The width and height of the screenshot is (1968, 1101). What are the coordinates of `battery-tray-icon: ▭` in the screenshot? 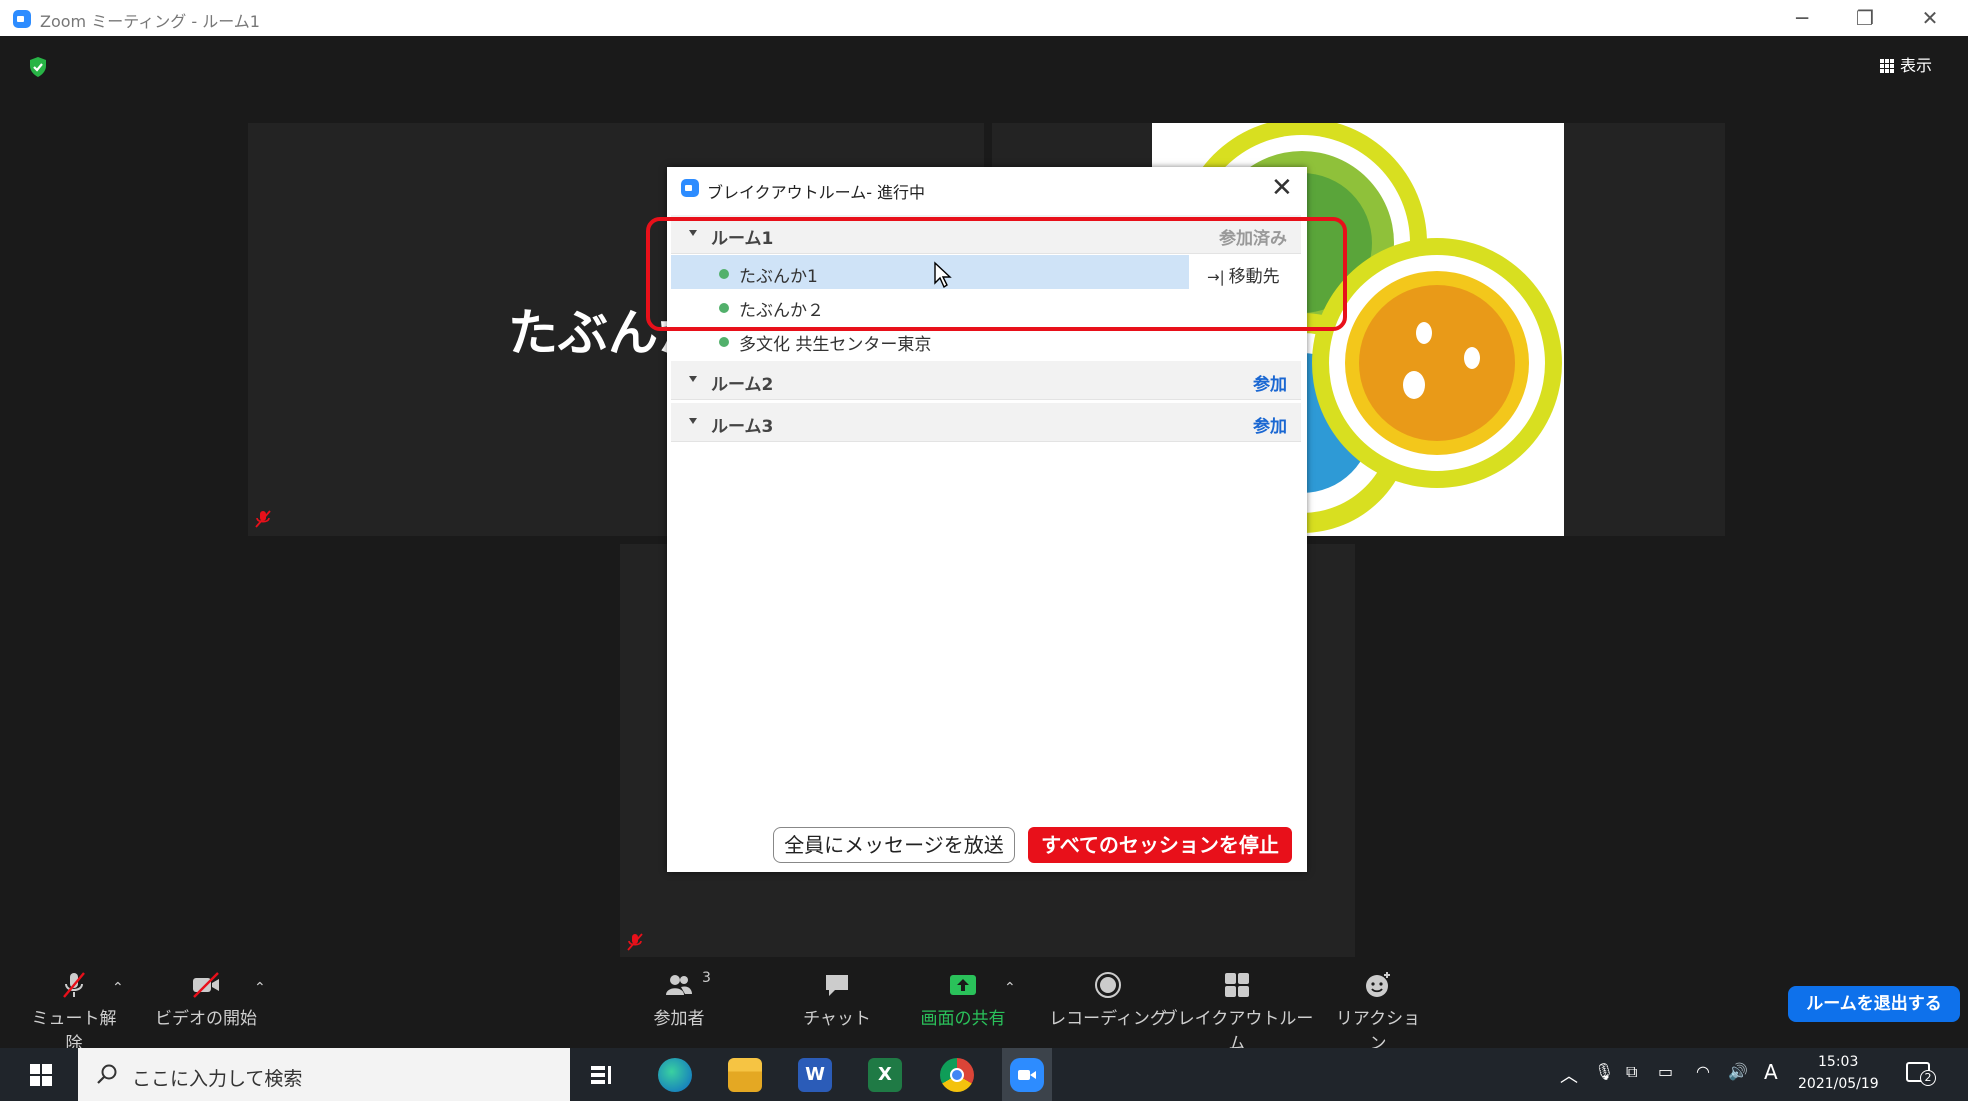 It's located at (1665, 1071).